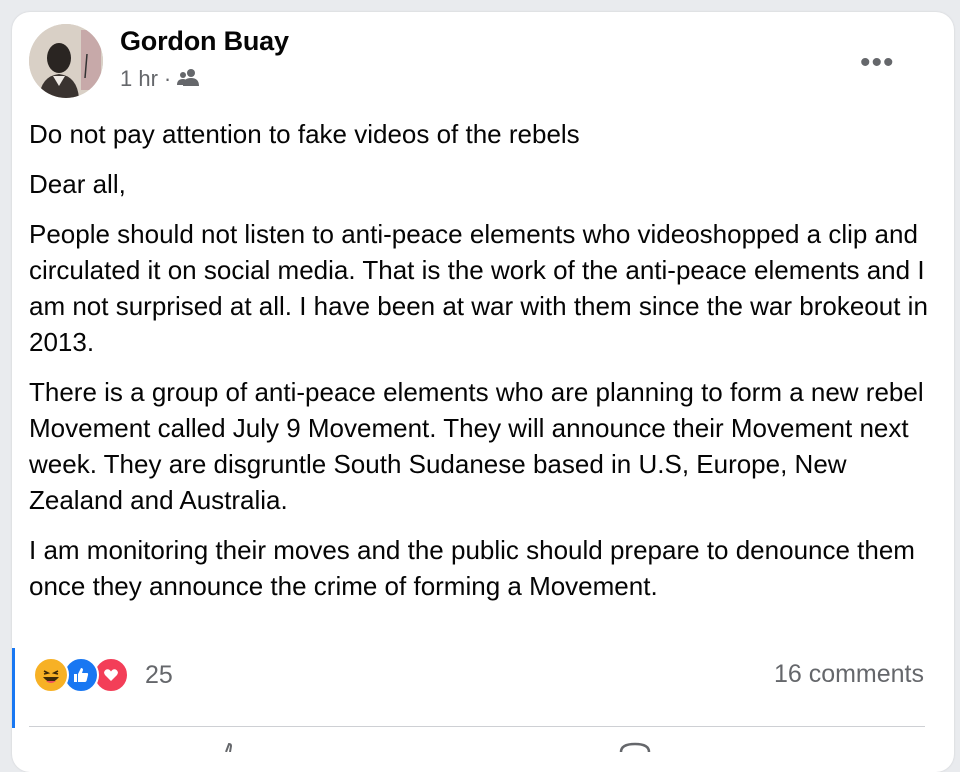  Describe the element at coordinates (77, 184) in the screenshot. I see `post-paragraph: Dear all,` at that location.